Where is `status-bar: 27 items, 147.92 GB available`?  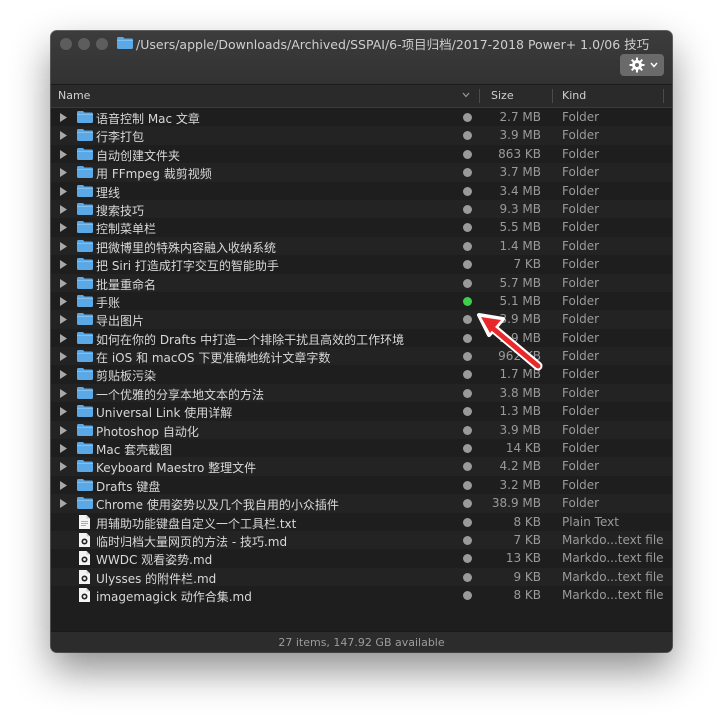 status-bar: 27 items, 147.92 GB available is located at coordinates (361, 641).